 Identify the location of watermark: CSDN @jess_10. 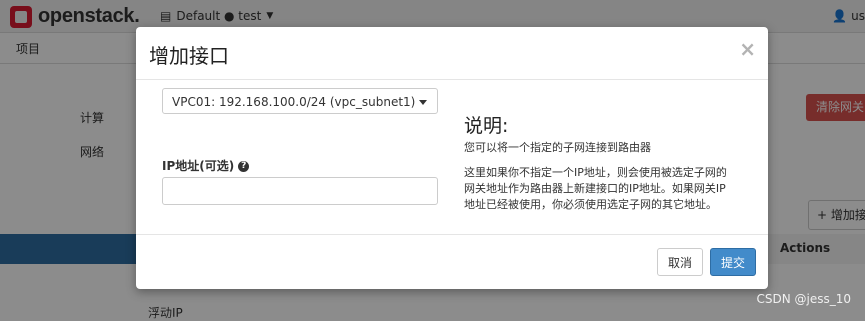
(803, 299).